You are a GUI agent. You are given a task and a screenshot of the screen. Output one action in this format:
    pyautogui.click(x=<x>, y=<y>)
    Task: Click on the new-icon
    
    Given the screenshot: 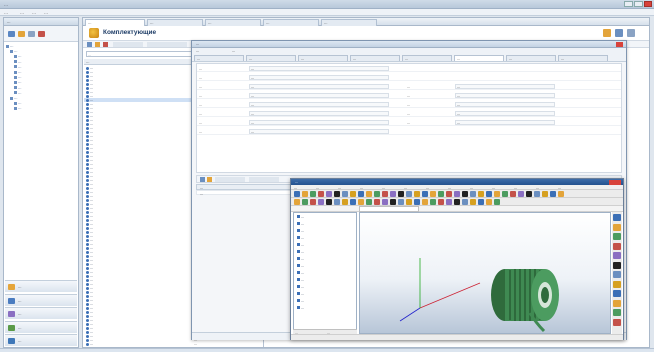 What is the action you would take?
    pyautogui.click(x=89, y=44)
    